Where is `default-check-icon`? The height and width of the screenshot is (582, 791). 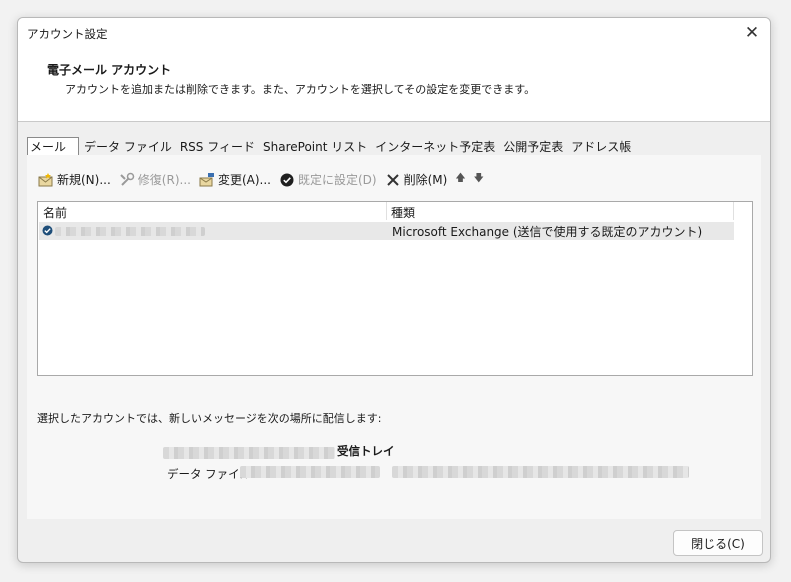 default-check-icon is located at coordinates (47, 232).